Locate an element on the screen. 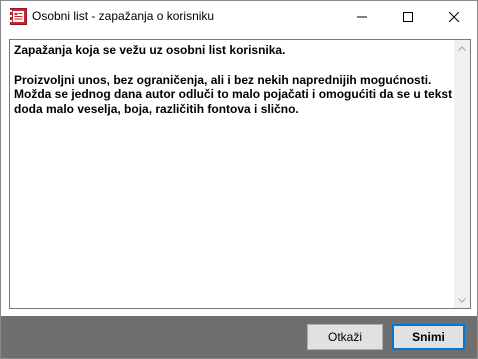  minimize-button is located at coordinates (362, 16).